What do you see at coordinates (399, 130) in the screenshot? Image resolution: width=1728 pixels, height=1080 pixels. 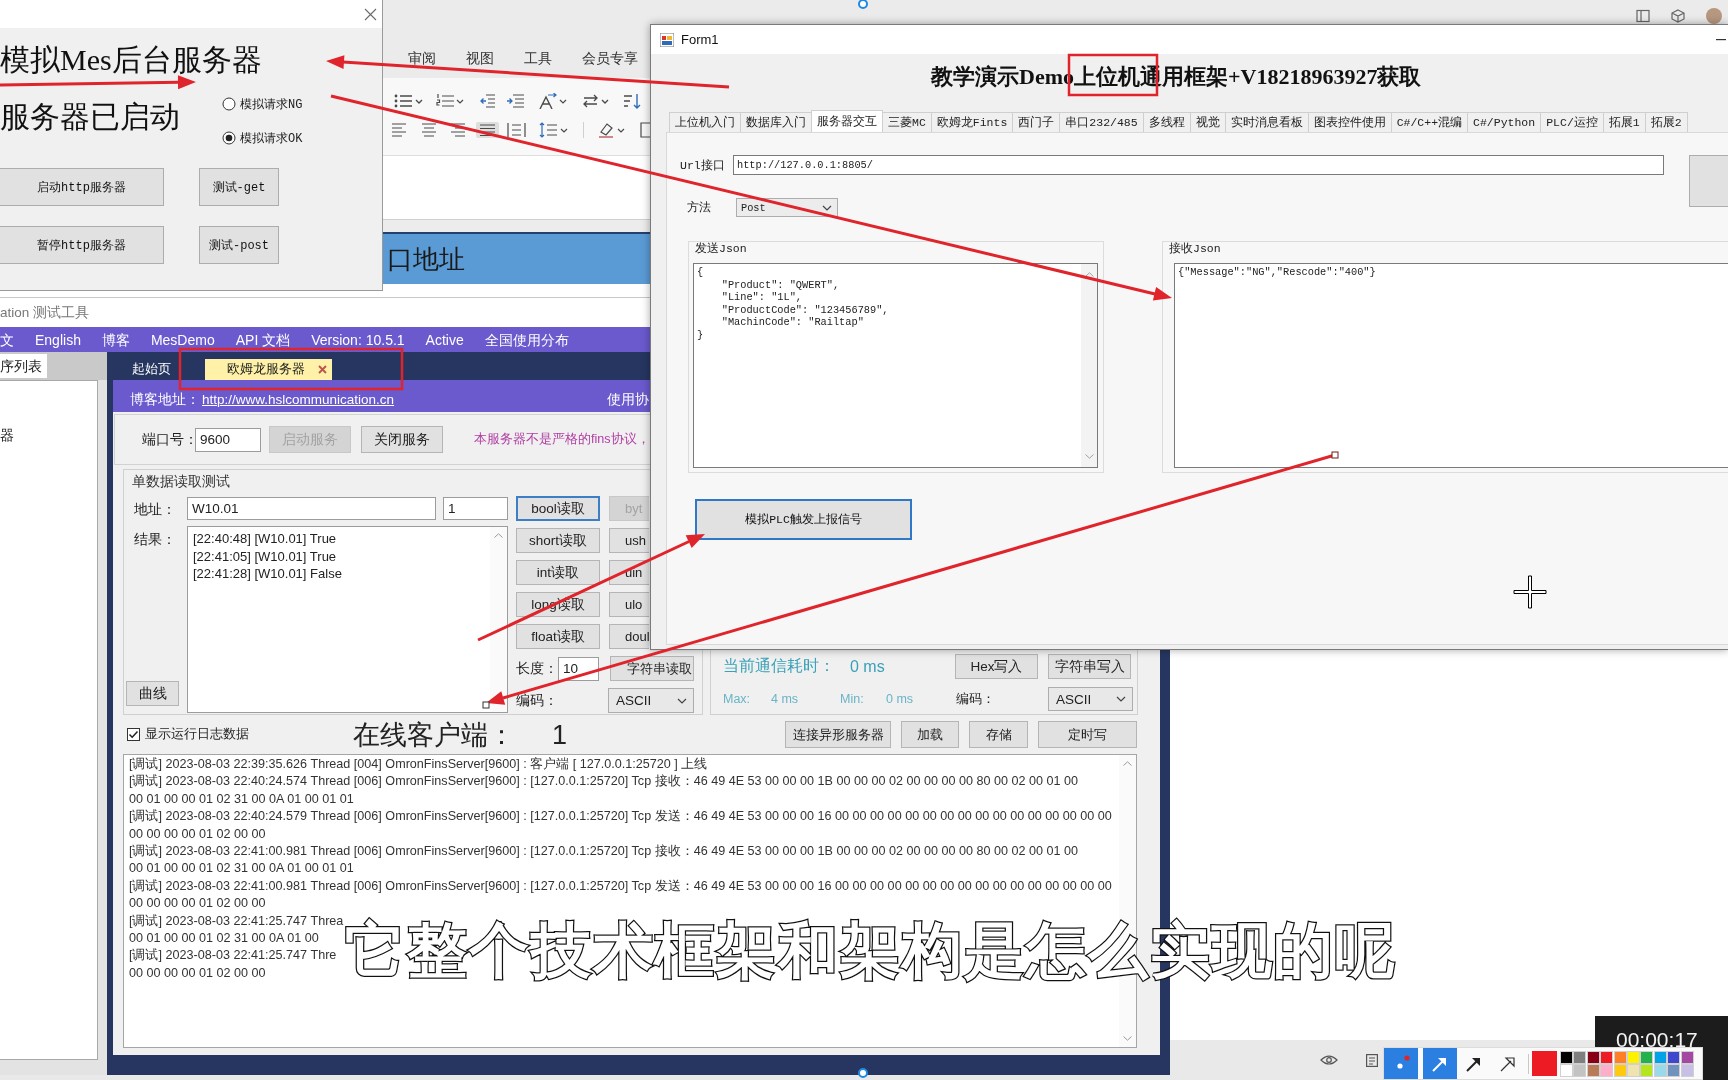 I see `align-left-icon` at bounding box center [399, 130].